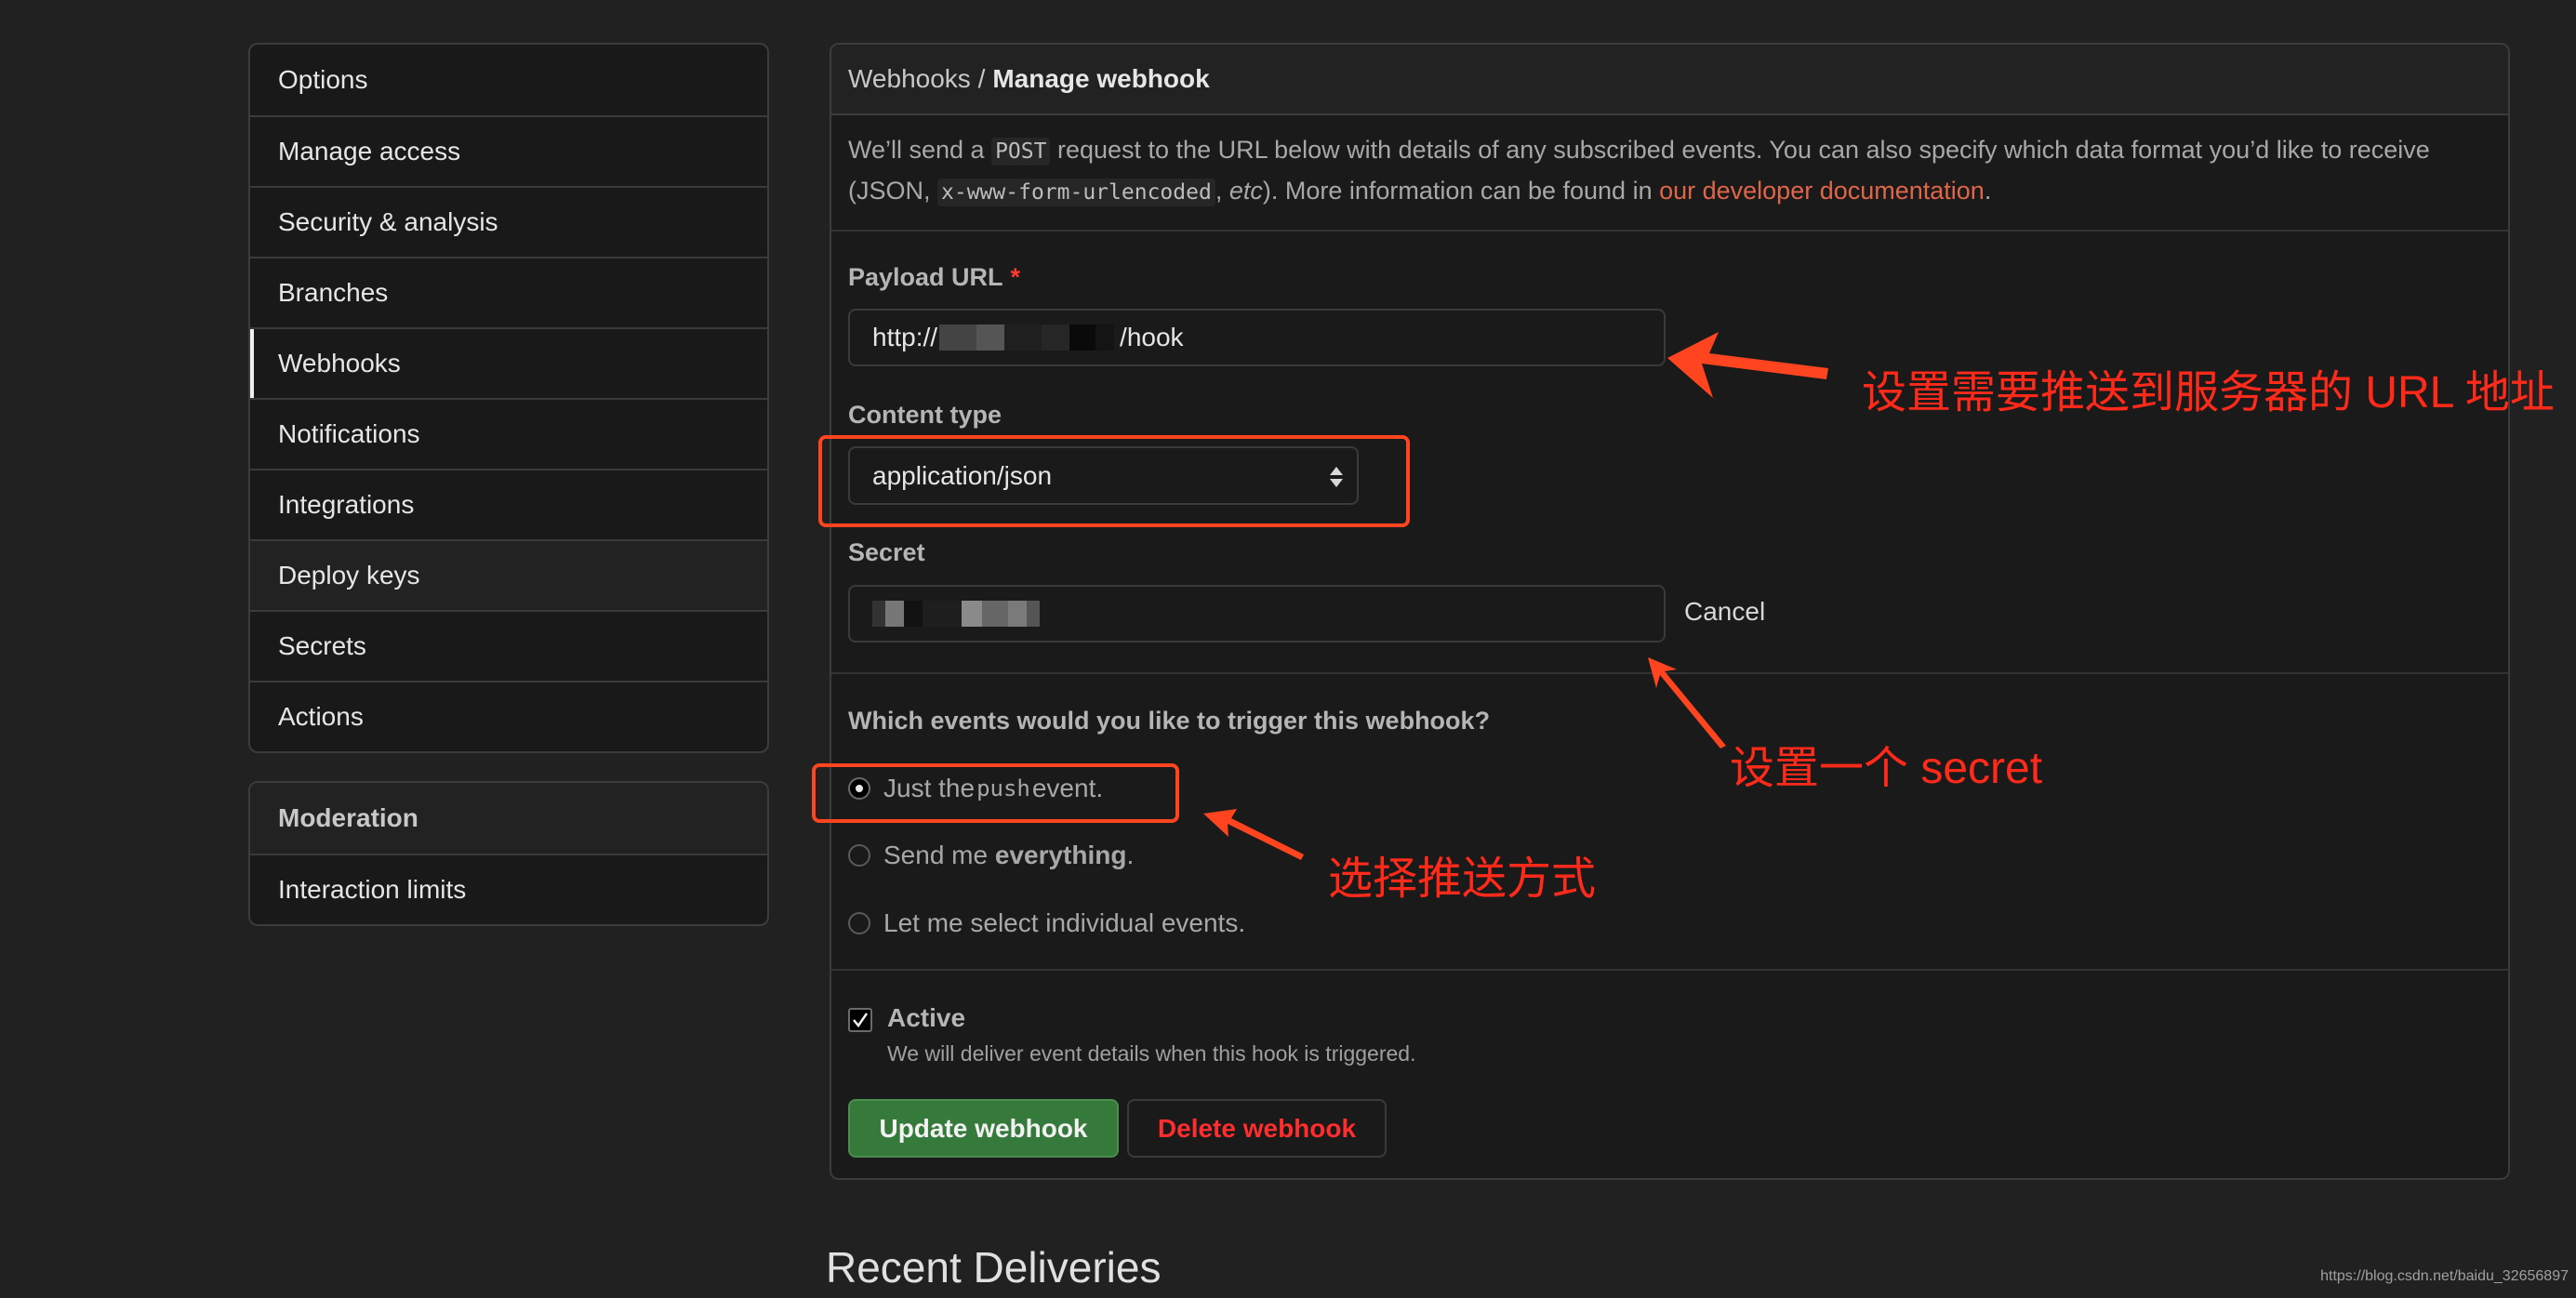 The height and width of the screenshot is (1298, 2576). What do you see at coordinates (1245, 191) in the screenshot?
I see `desc-etc: etc` at bounding box center [1245, 191].